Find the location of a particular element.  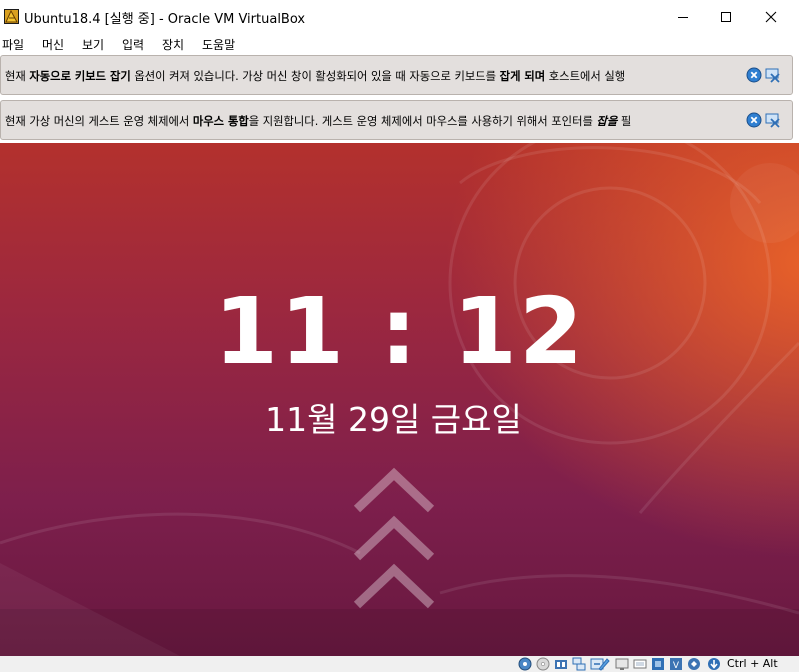

keyboard-icon is located at coordinates (694, 664).